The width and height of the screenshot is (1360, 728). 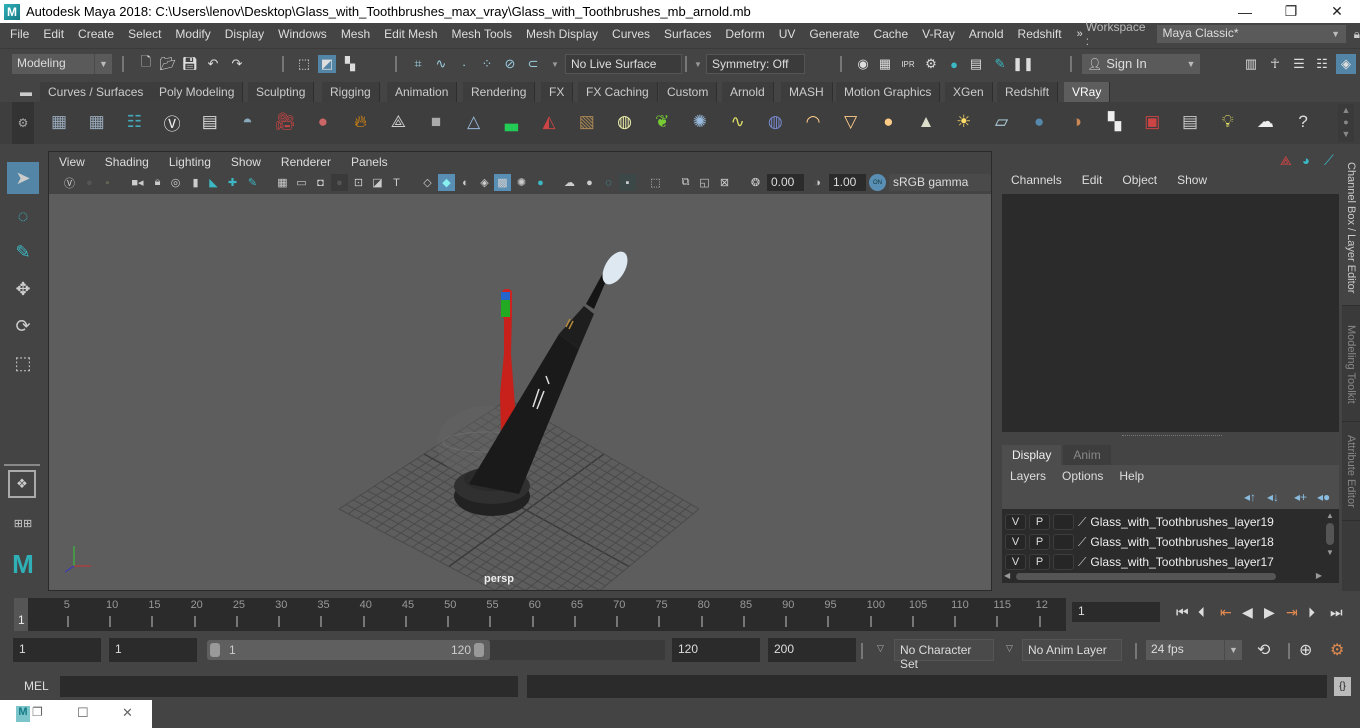 What do you see at coordinates (282, 182) in the screenshot?
I see `grid-toggle-icon: ▦` at bounding box center [282, 182].